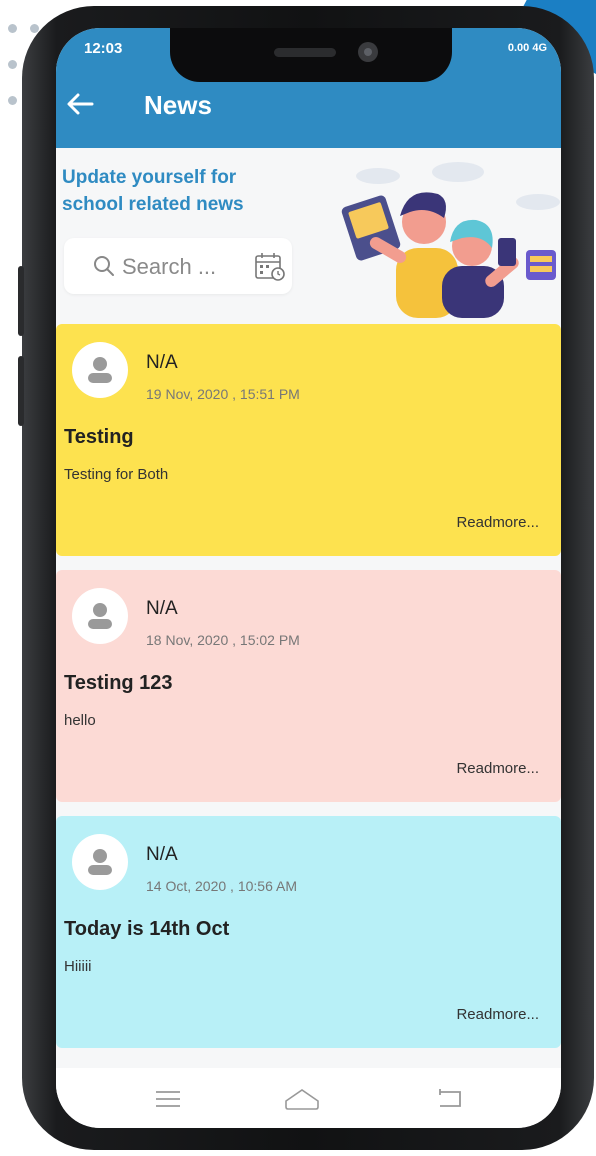  I want to click on news-date: 18 Nov, 2020 , 15:02 PM, so click(223, 640).